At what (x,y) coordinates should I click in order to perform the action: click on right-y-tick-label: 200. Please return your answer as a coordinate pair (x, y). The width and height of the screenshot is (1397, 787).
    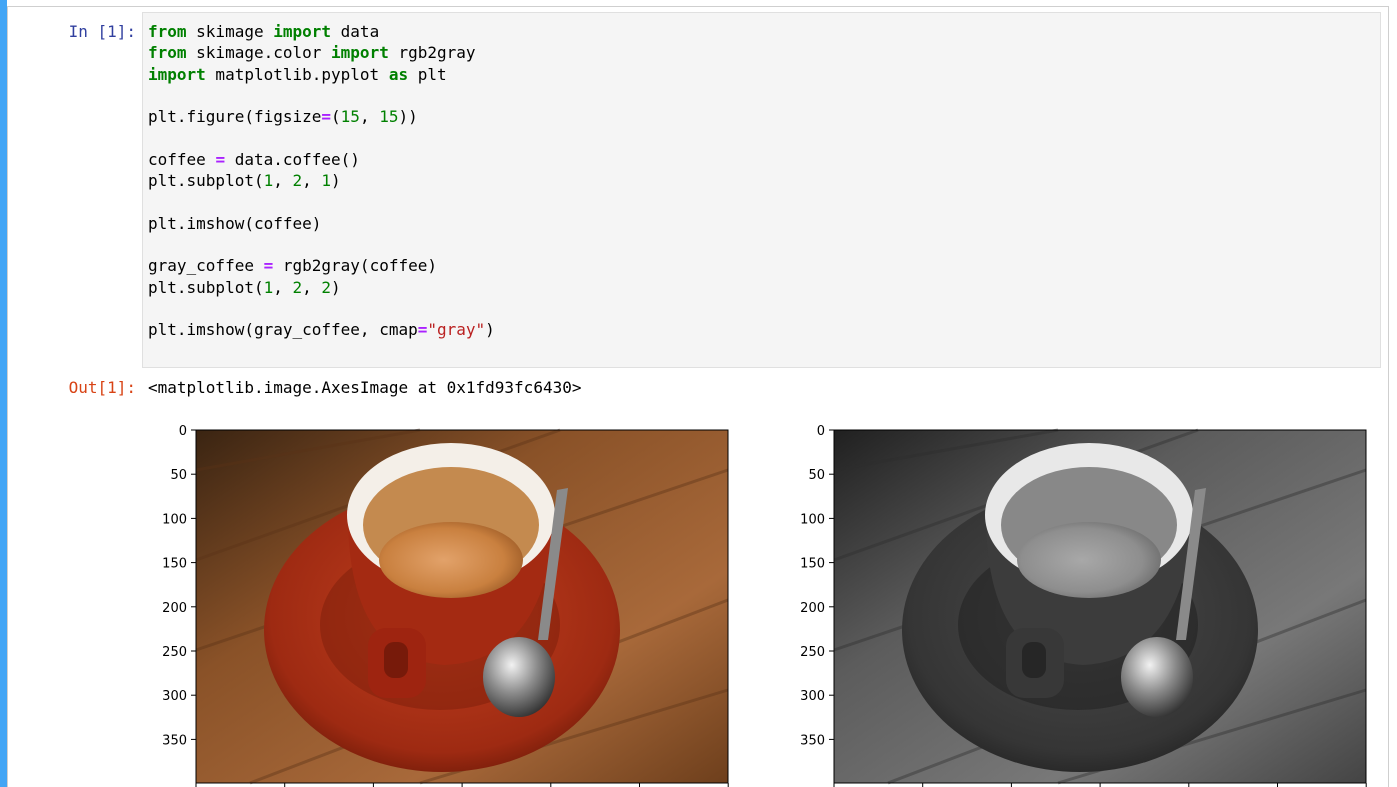
    Looking at the image, I should click on (812, 608).